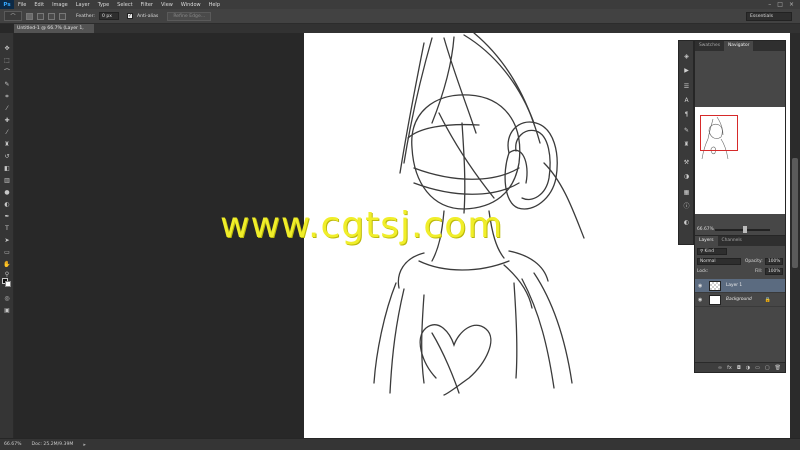  Describe the element at coordinates (705, 229) in the screenshot. I see `navigator-zoom-value: 66.67%` at that location.